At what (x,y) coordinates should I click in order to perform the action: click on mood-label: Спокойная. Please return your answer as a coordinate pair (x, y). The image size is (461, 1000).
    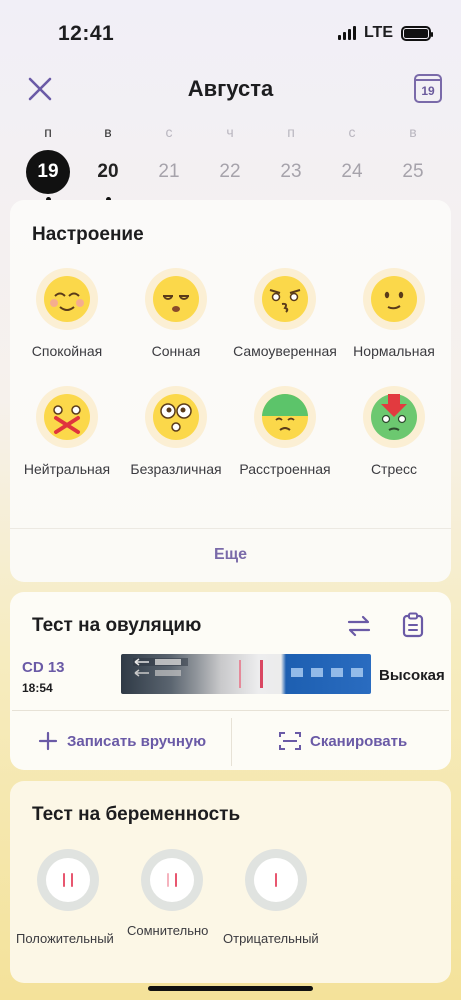
    Looking at the image, I should click on (67, 351).